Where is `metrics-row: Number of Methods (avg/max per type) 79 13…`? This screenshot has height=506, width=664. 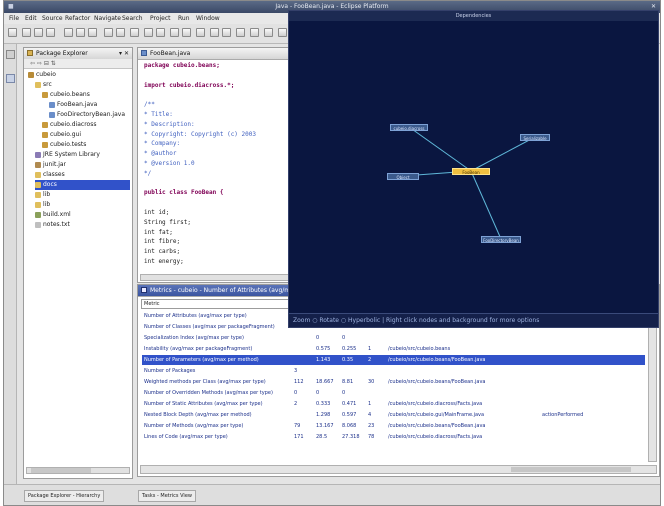
metrics-row: Number of Methods (avg/max per type) 79 13… is located at coordinates (393, 426).